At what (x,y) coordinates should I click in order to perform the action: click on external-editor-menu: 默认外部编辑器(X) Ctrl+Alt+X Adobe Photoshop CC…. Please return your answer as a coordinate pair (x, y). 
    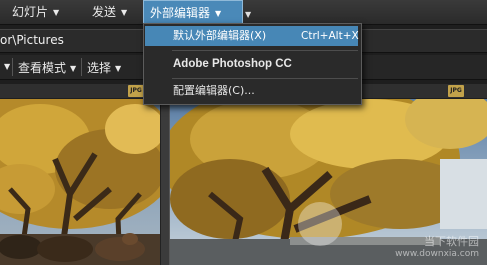
    Looking at the image, I should click on (252, 64).